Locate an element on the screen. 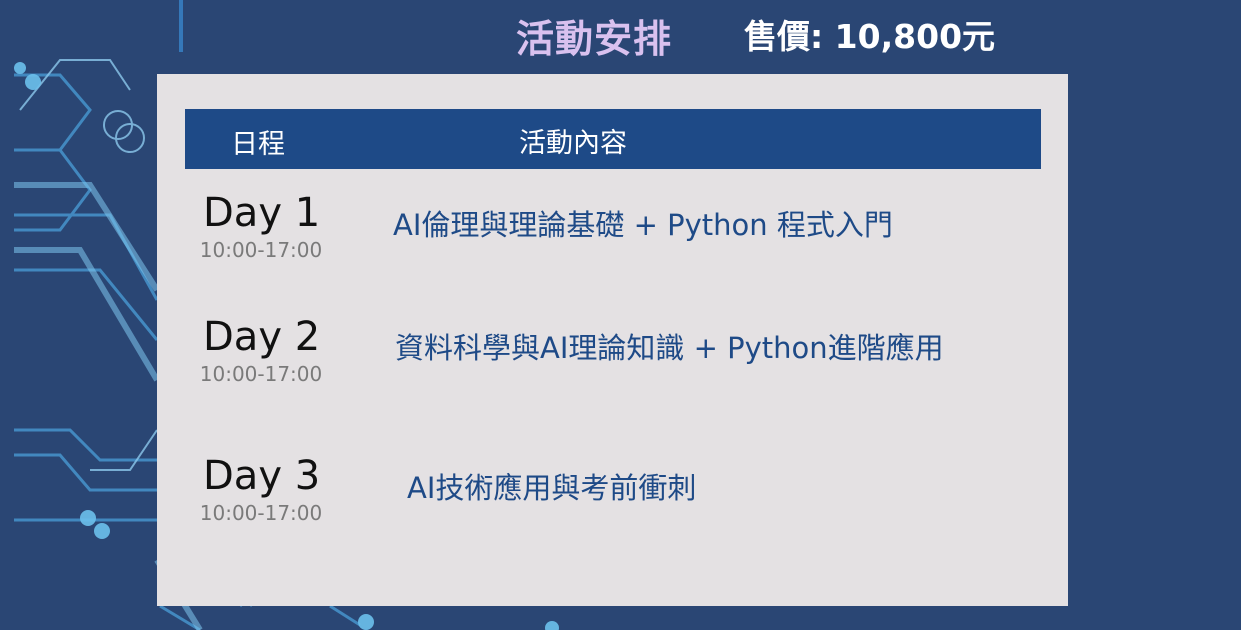  column-header-content: 活動內容 is located at coordinates (573, 143).